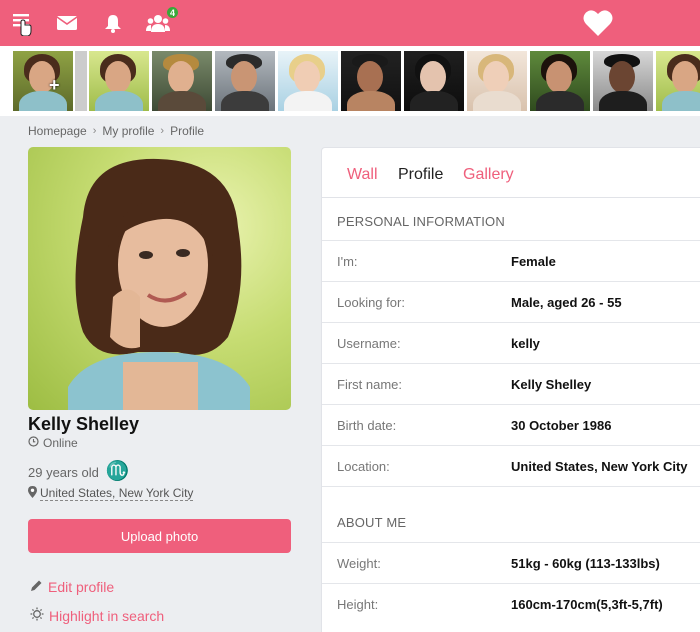 The height and width of the screenshot is (632, 700). What do you see at coordinates (362, 175) in the screenshot?
I see `tab-wall: Wall` at bounding box center [362, 175].